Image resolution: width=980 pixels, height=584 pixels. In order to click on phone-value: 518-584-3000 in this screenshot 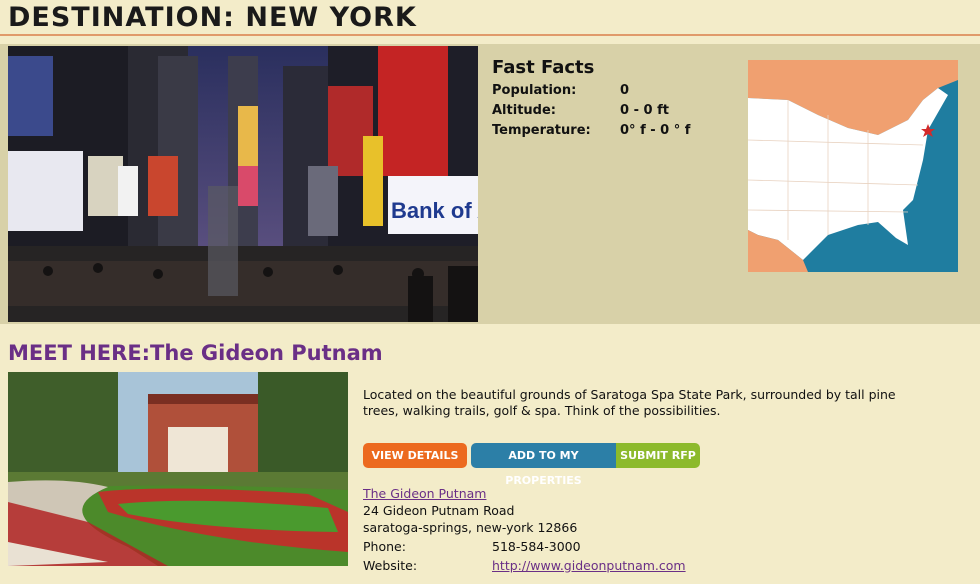, I will do `click(536, 546)`.